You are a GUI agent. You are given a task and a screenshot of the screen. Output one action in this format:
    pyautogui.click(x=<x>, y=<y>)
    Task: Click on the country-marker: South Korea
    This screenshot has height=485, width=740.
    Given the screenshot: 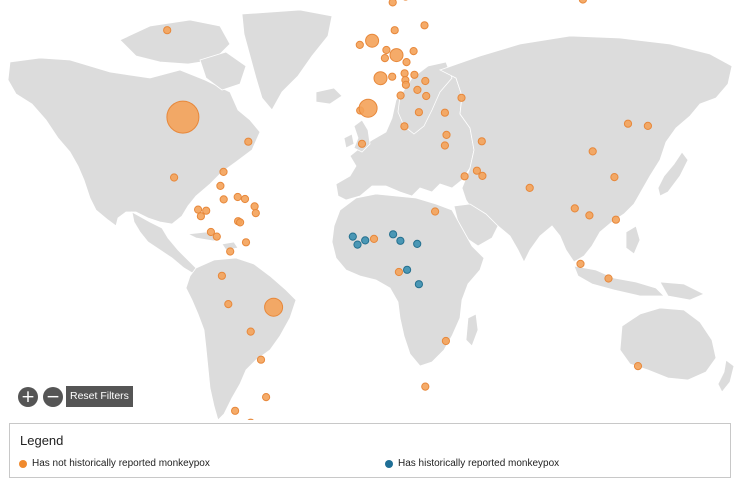 What is the action you would take?
    pyautogui.click(x=628, y=123)
    